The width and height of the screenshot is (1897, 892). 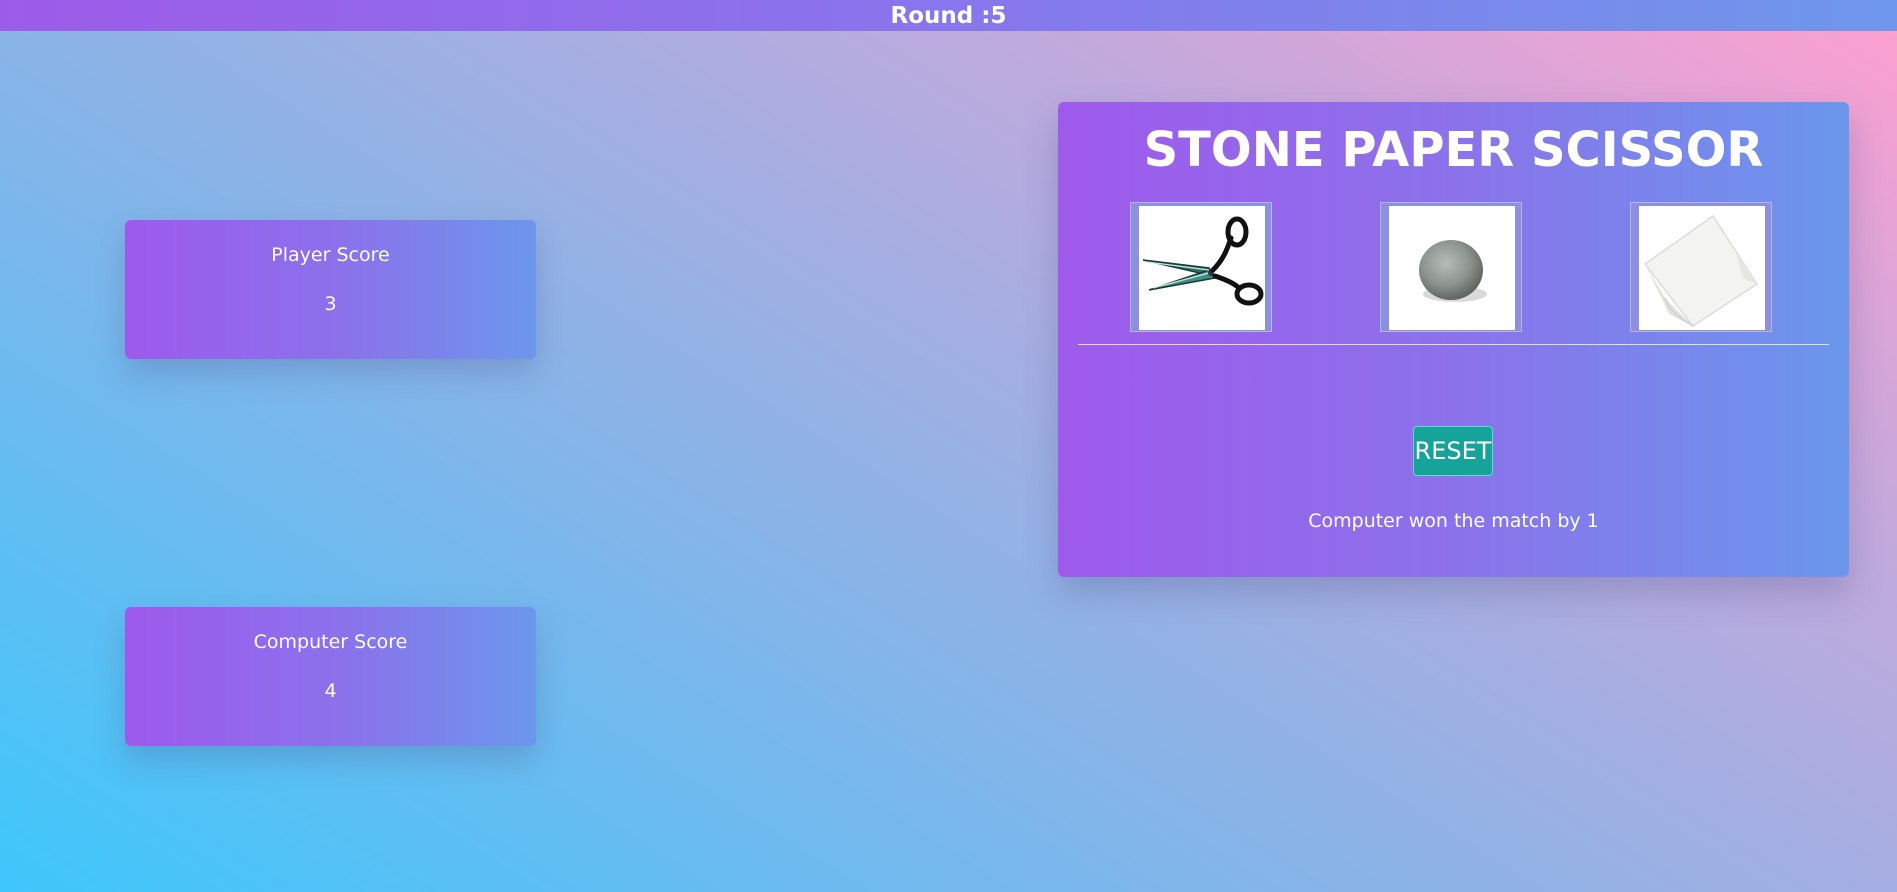 I want to click on player-score-card: Player Score 3, so click(x=330, y=289).